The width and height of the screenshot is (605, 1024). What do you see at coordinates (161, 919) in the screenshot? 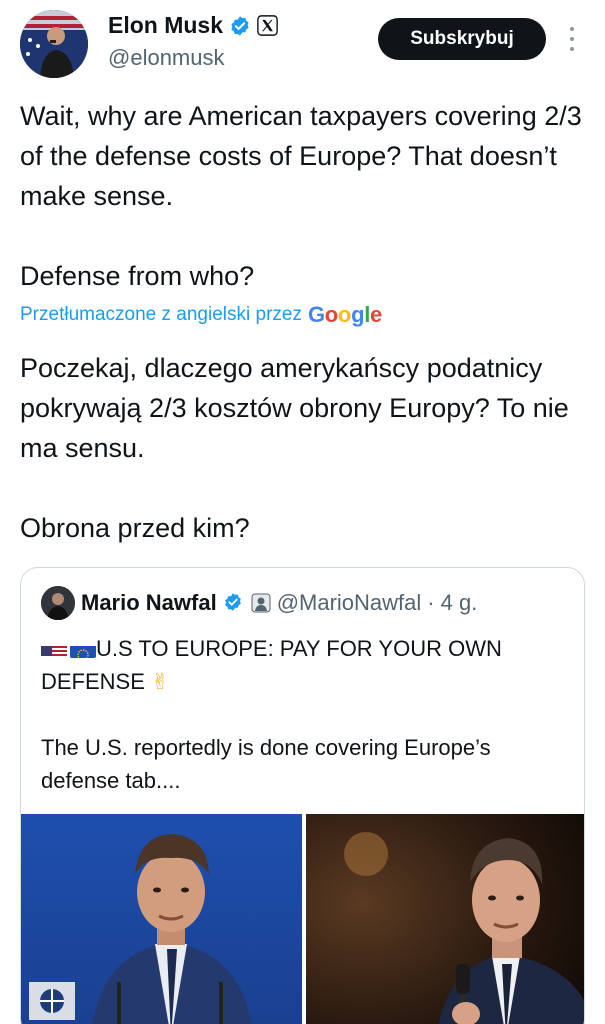
I see `man-in-suit-at-podium-photo` at bounding box center [161, 919].